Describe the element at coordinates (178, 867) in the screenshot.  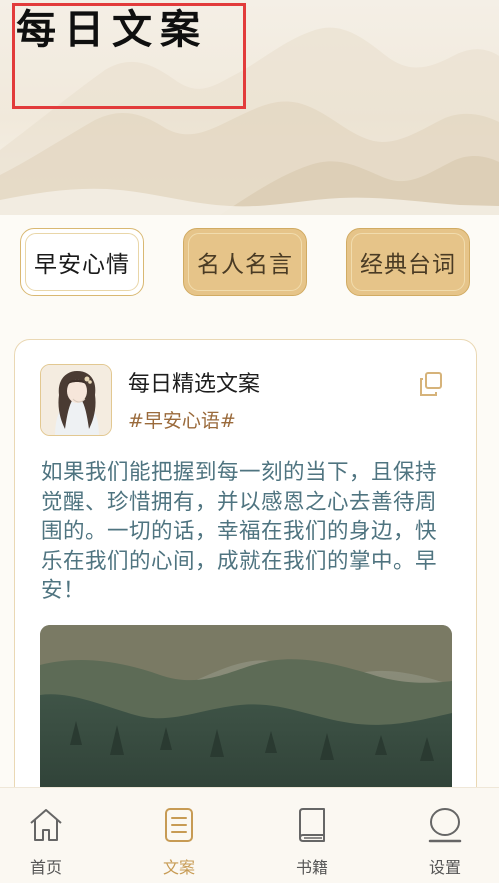
I see `nav-label-copywriting: 文案` at that location.